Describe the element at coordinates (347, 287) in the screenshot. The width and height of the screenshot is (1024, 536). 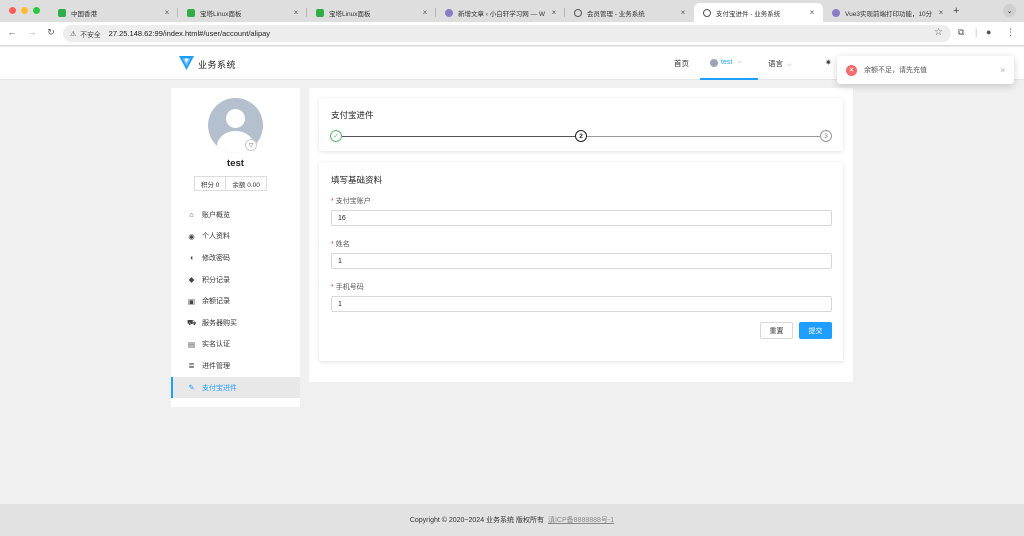
I see `phone-label: * 手机号码` at that location.